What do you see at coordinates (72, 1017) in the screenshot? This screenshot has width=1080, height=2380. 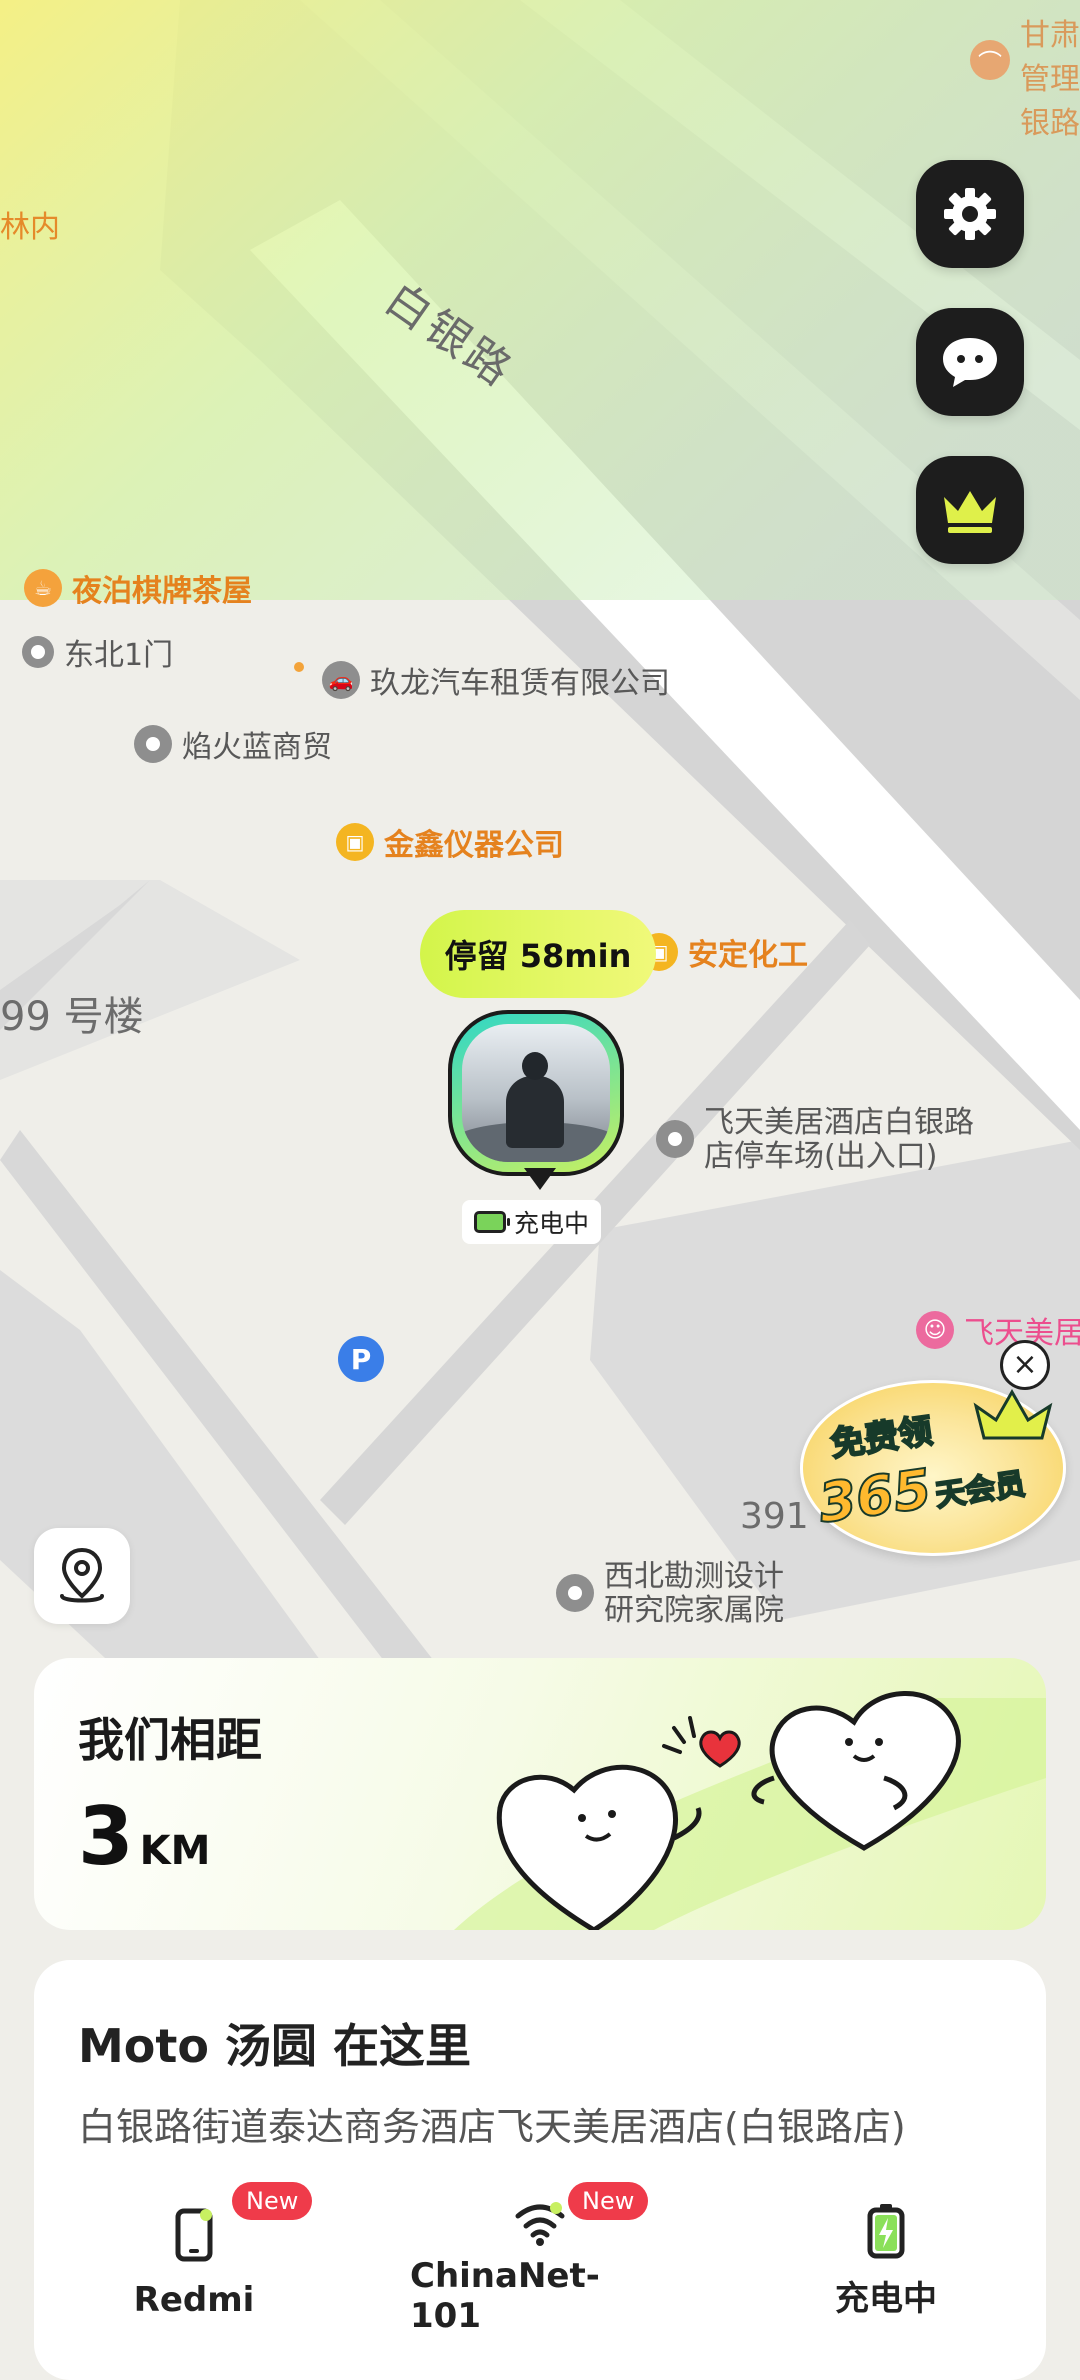 I see `poi-label: 99 号楼` at bounding box center [72, 1017].